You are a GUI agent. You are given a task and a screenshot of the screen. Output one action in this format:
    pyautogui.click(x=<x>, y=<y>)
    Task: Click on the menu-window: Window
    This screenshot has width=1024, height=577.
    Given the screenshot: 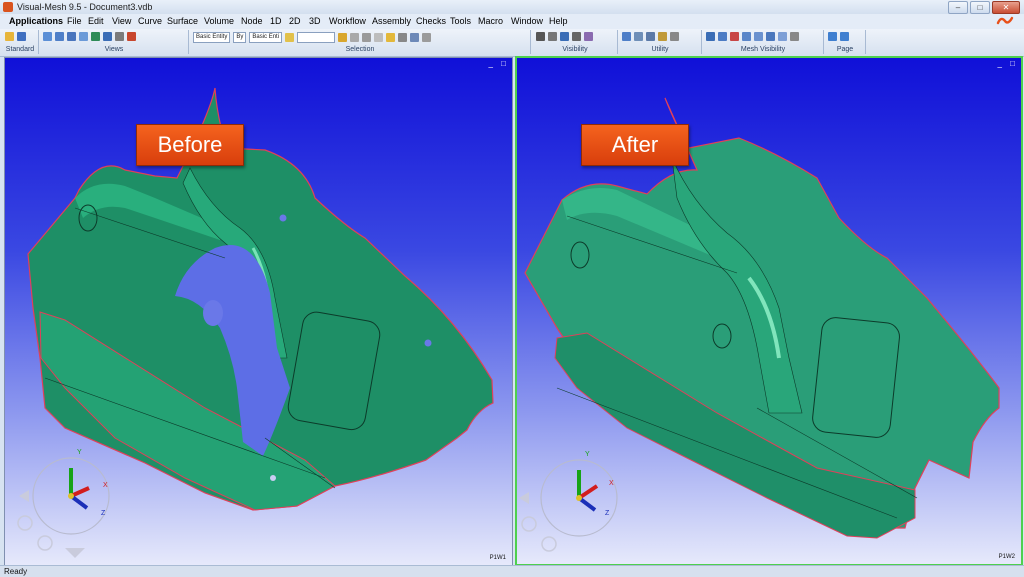 What is the action you would take?
    pyautogui.click(x=527, y=21)
    